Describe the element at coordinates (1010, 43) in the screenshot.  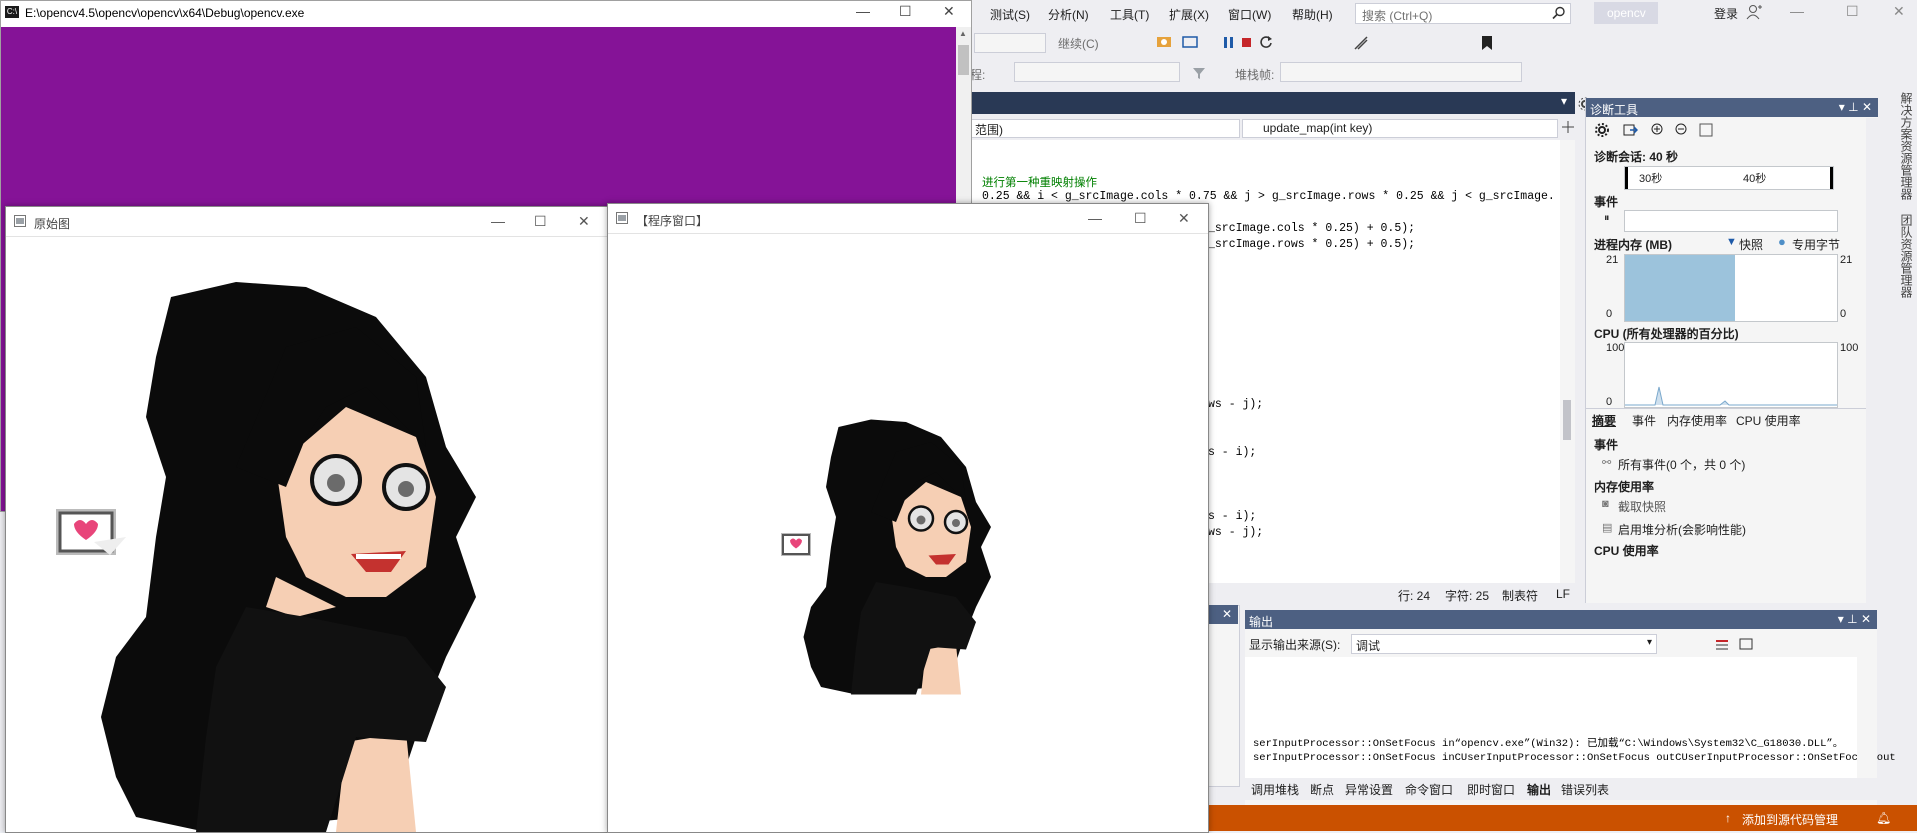
I see `config-combo` at that location.